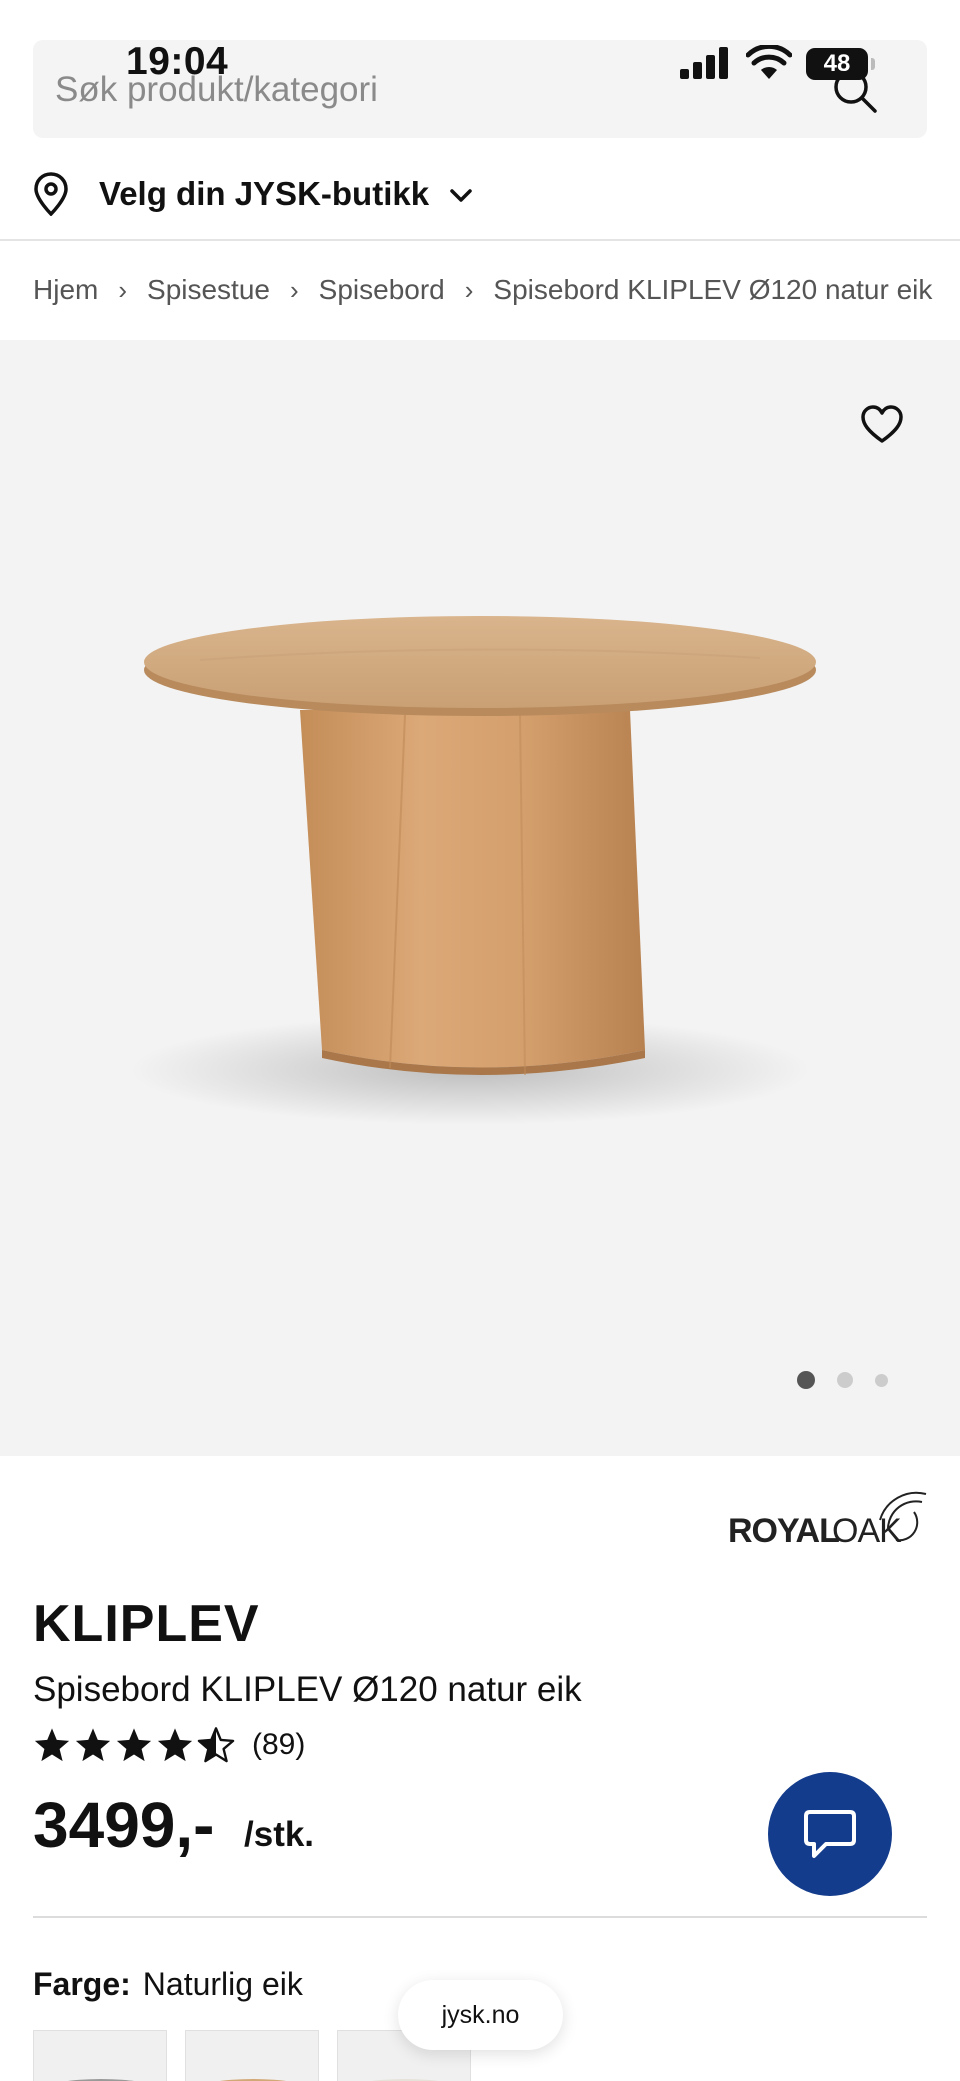 The height and width of the screenshot is (2081, 960). Describe the element at coordinates (783, 1531) in the screenshot. I see `svg-text: ROYAL` at that location.